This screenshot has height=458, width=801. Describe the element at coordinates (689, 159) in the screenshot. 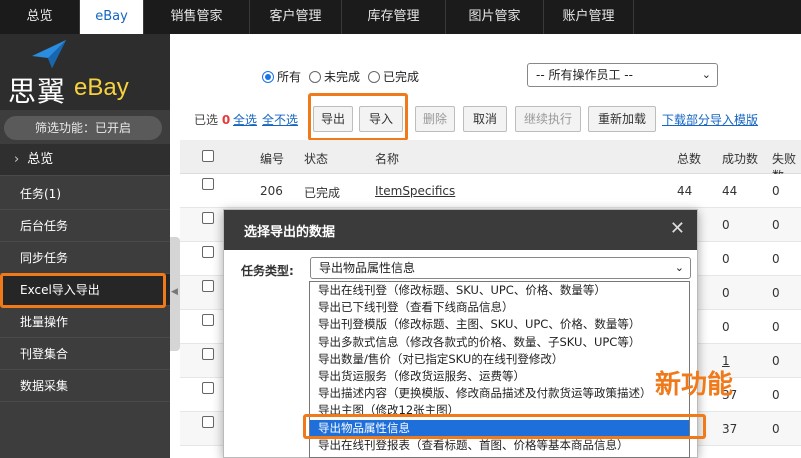

I see `header-total: 总数` at that location.